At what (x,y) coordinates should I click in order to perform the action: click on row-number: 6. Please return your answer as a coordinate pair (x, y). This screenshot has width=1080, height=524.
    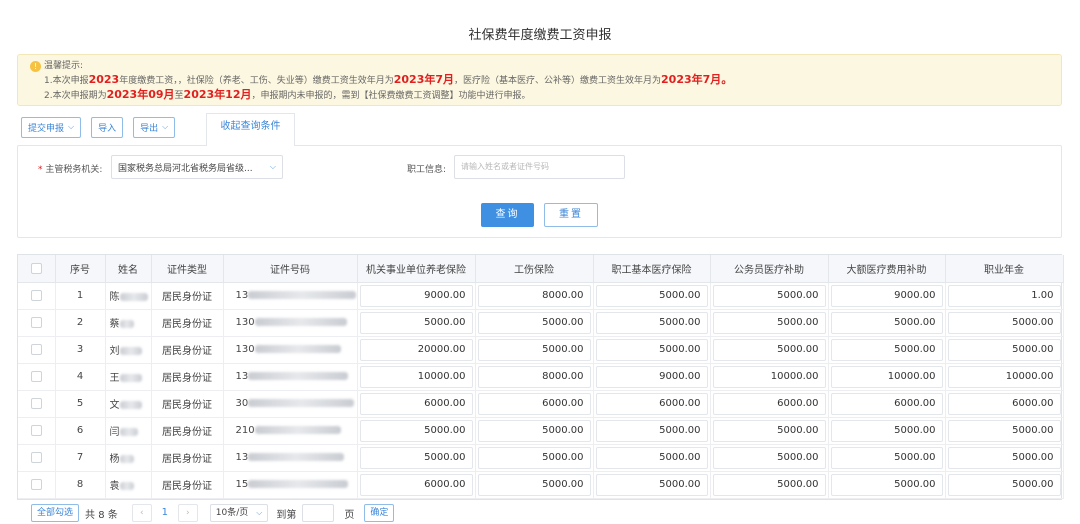
    Looking at the image, I should click on (80, 431).